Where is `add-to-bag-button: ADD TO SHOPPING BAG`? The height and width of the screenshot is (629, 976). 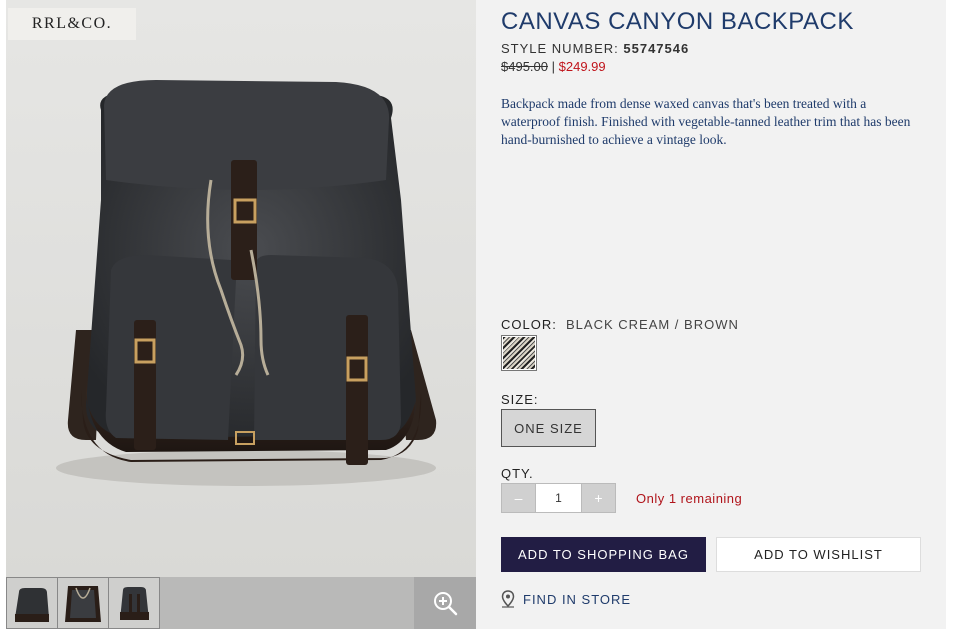 add-to-bag-button: ADD TO SHOPPING BAG is located at coordinates (603, 554).